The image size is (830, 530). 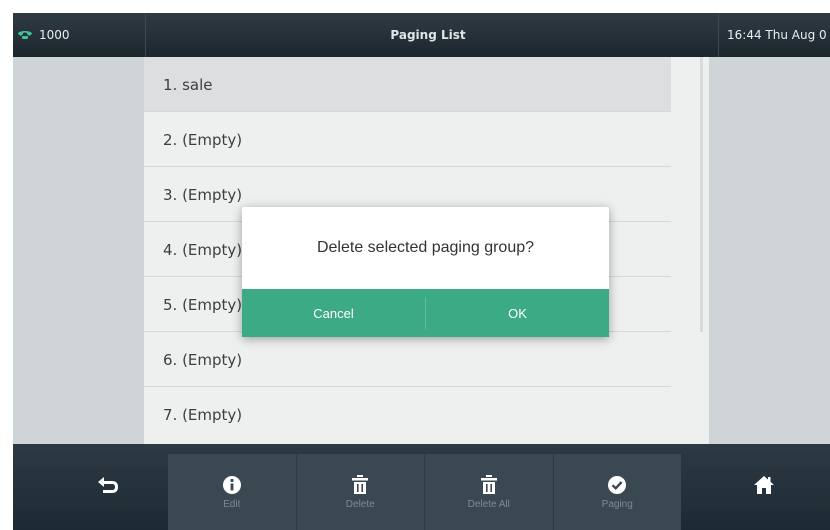 I want to click on paging-label: Paging, so click(x=617, y=504).